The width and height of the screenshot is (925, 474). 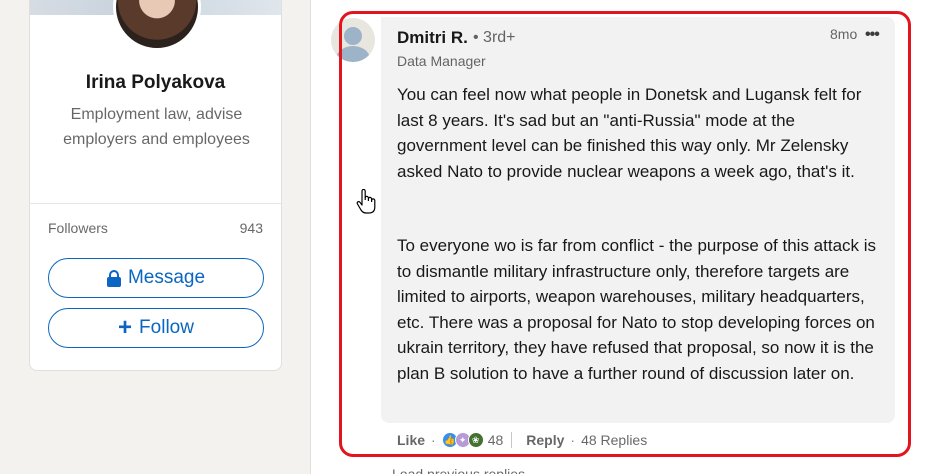 I want to click on followers-row: Followers 943, so click(x=155, y=228).